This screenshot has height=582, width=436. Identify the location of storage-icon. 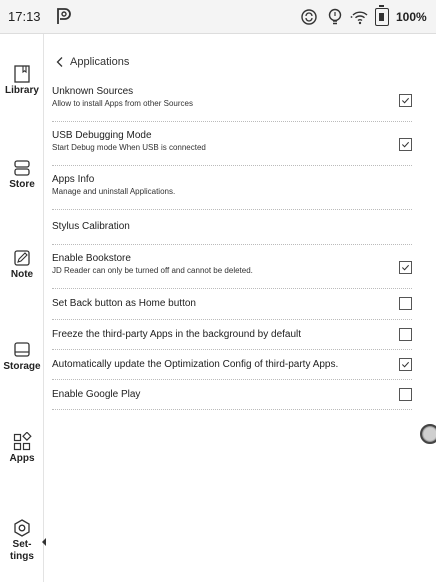
(22, 349).